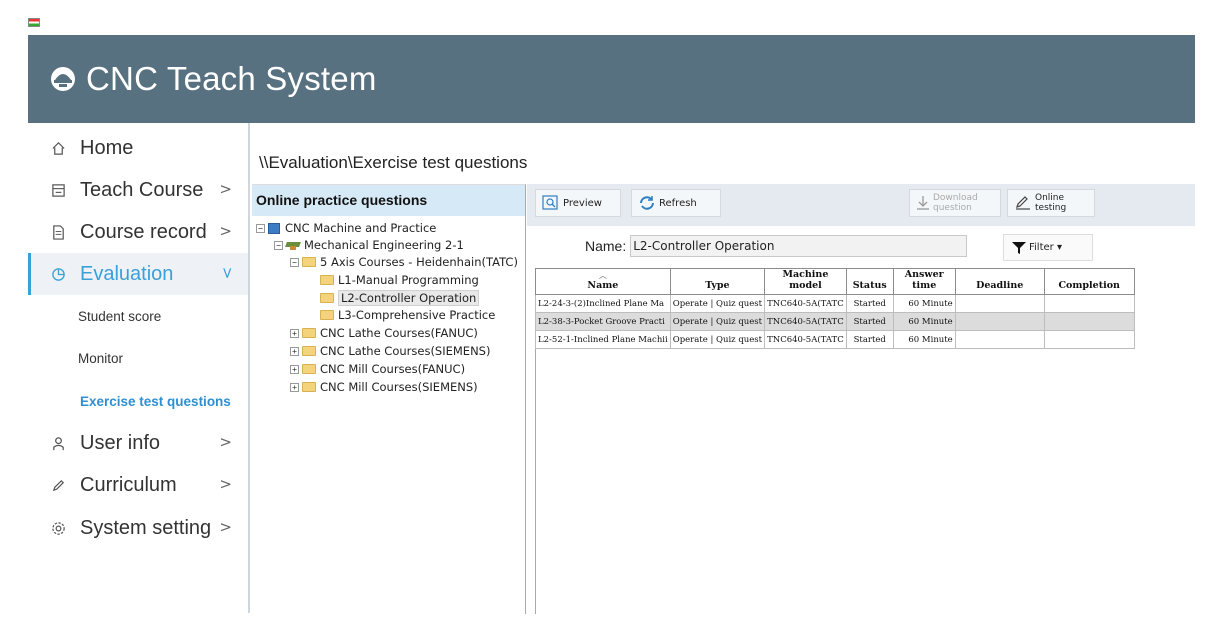 Image resolution: width=1223 pixels, height=626 pixels. Describe the element at coordinates (1089, 339) in the screenshot. I see `cell-completion` at that location.